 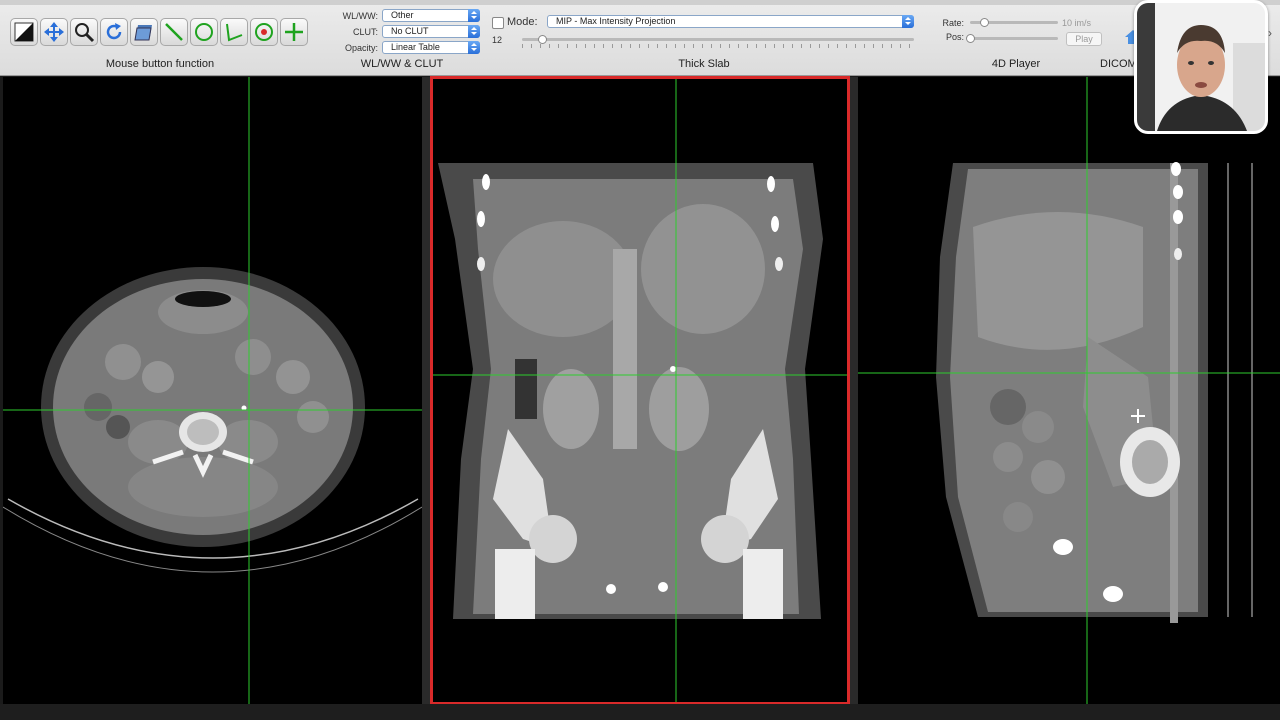 I want to click on move-icon, so click(x=54, y=32).